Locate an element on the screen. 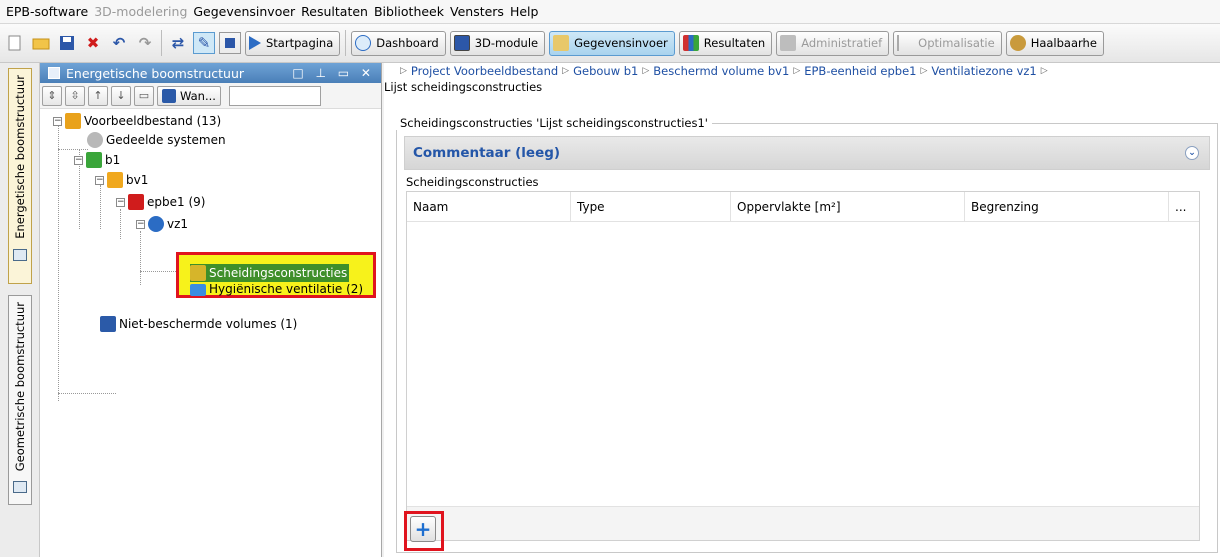 The width and height of the screenshot is (1220, 557). eye-icon is located at coordinates (363, 43).